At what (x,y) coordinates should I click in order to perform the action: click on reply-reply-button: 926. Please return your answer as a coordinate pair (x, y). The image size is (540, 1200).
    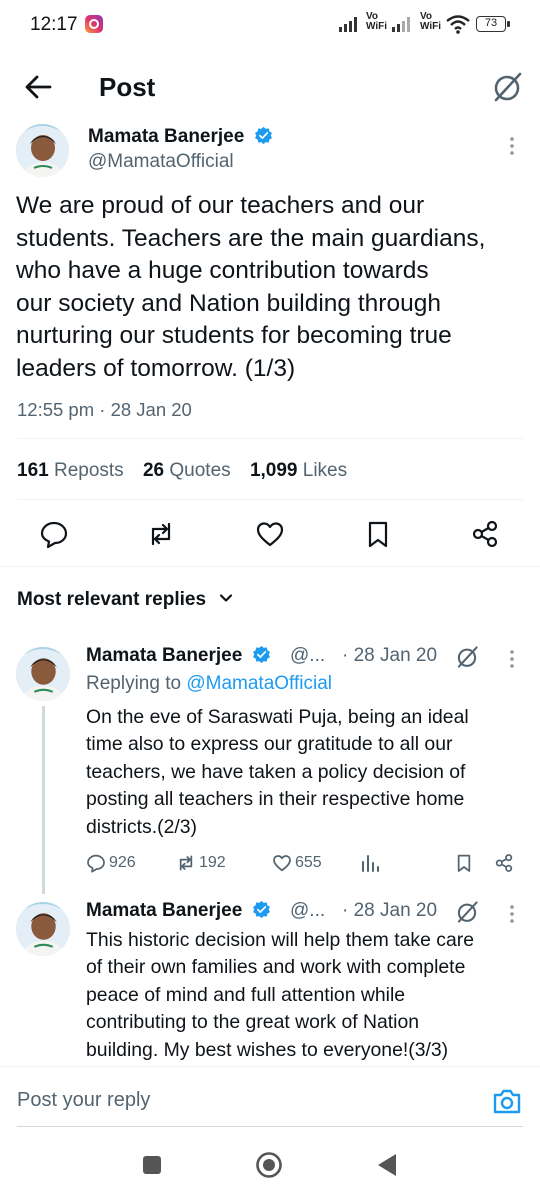
    Looking at the image, I should click on (111, 863).